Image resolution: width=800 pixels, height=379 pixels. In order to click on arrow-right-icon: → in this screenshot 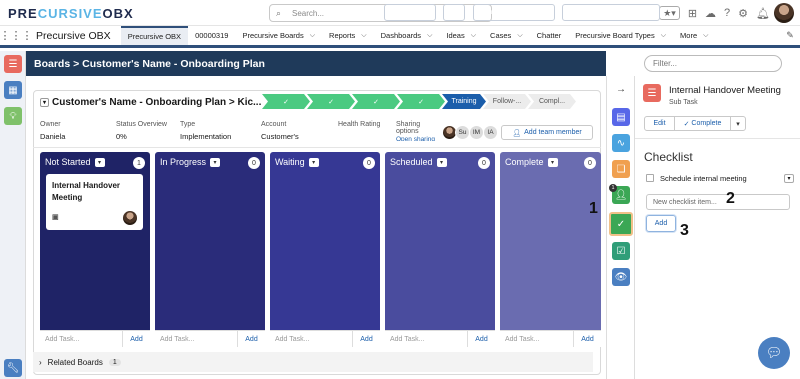, I will do `click(621, 89)`.